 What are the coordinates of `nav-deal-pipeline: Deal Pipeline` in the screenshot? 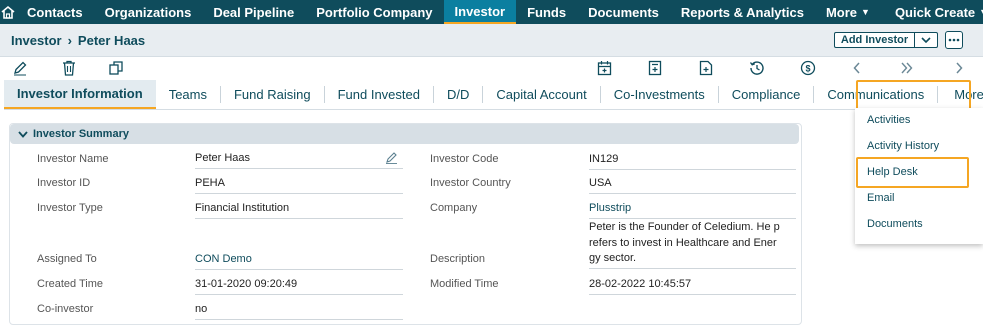 It's located at (253, 12).